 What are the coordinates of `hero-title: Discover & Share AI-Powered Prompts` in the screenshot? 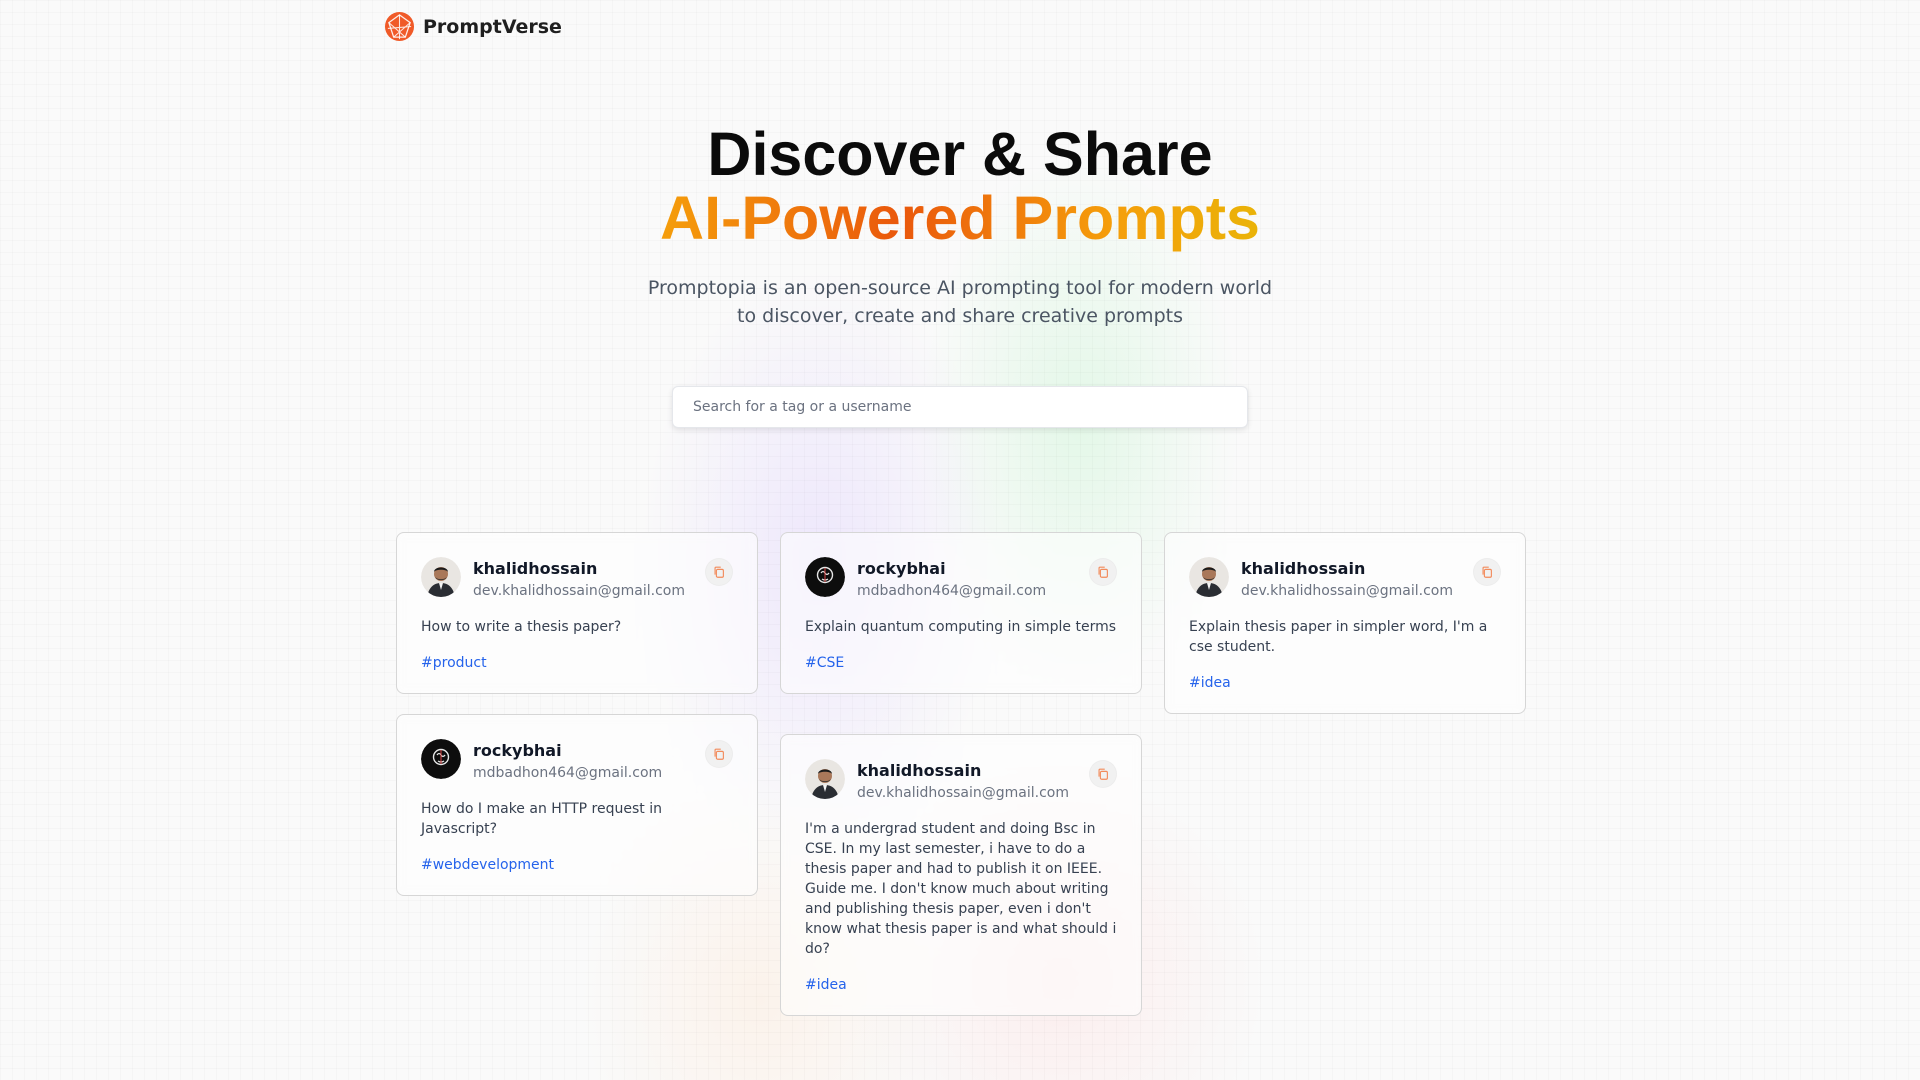 It's located at (960, 186).